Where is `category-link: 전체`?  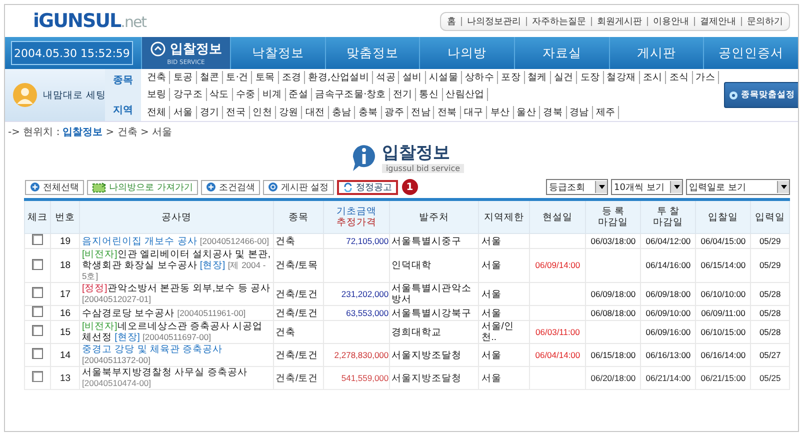
category-link: 전체 is located at coordinates (157, 112).